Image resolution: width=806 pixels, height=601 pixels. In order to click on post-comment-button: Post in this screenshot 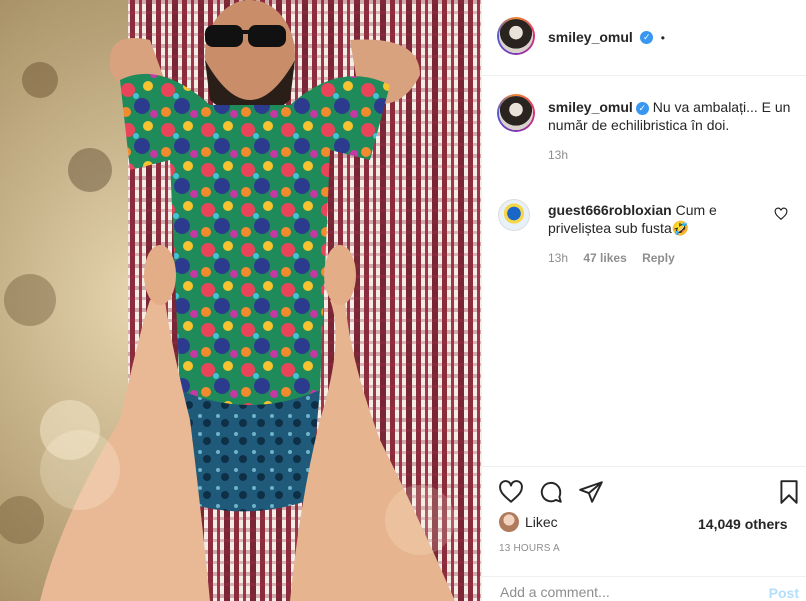, I will do `click(784, 593)`.